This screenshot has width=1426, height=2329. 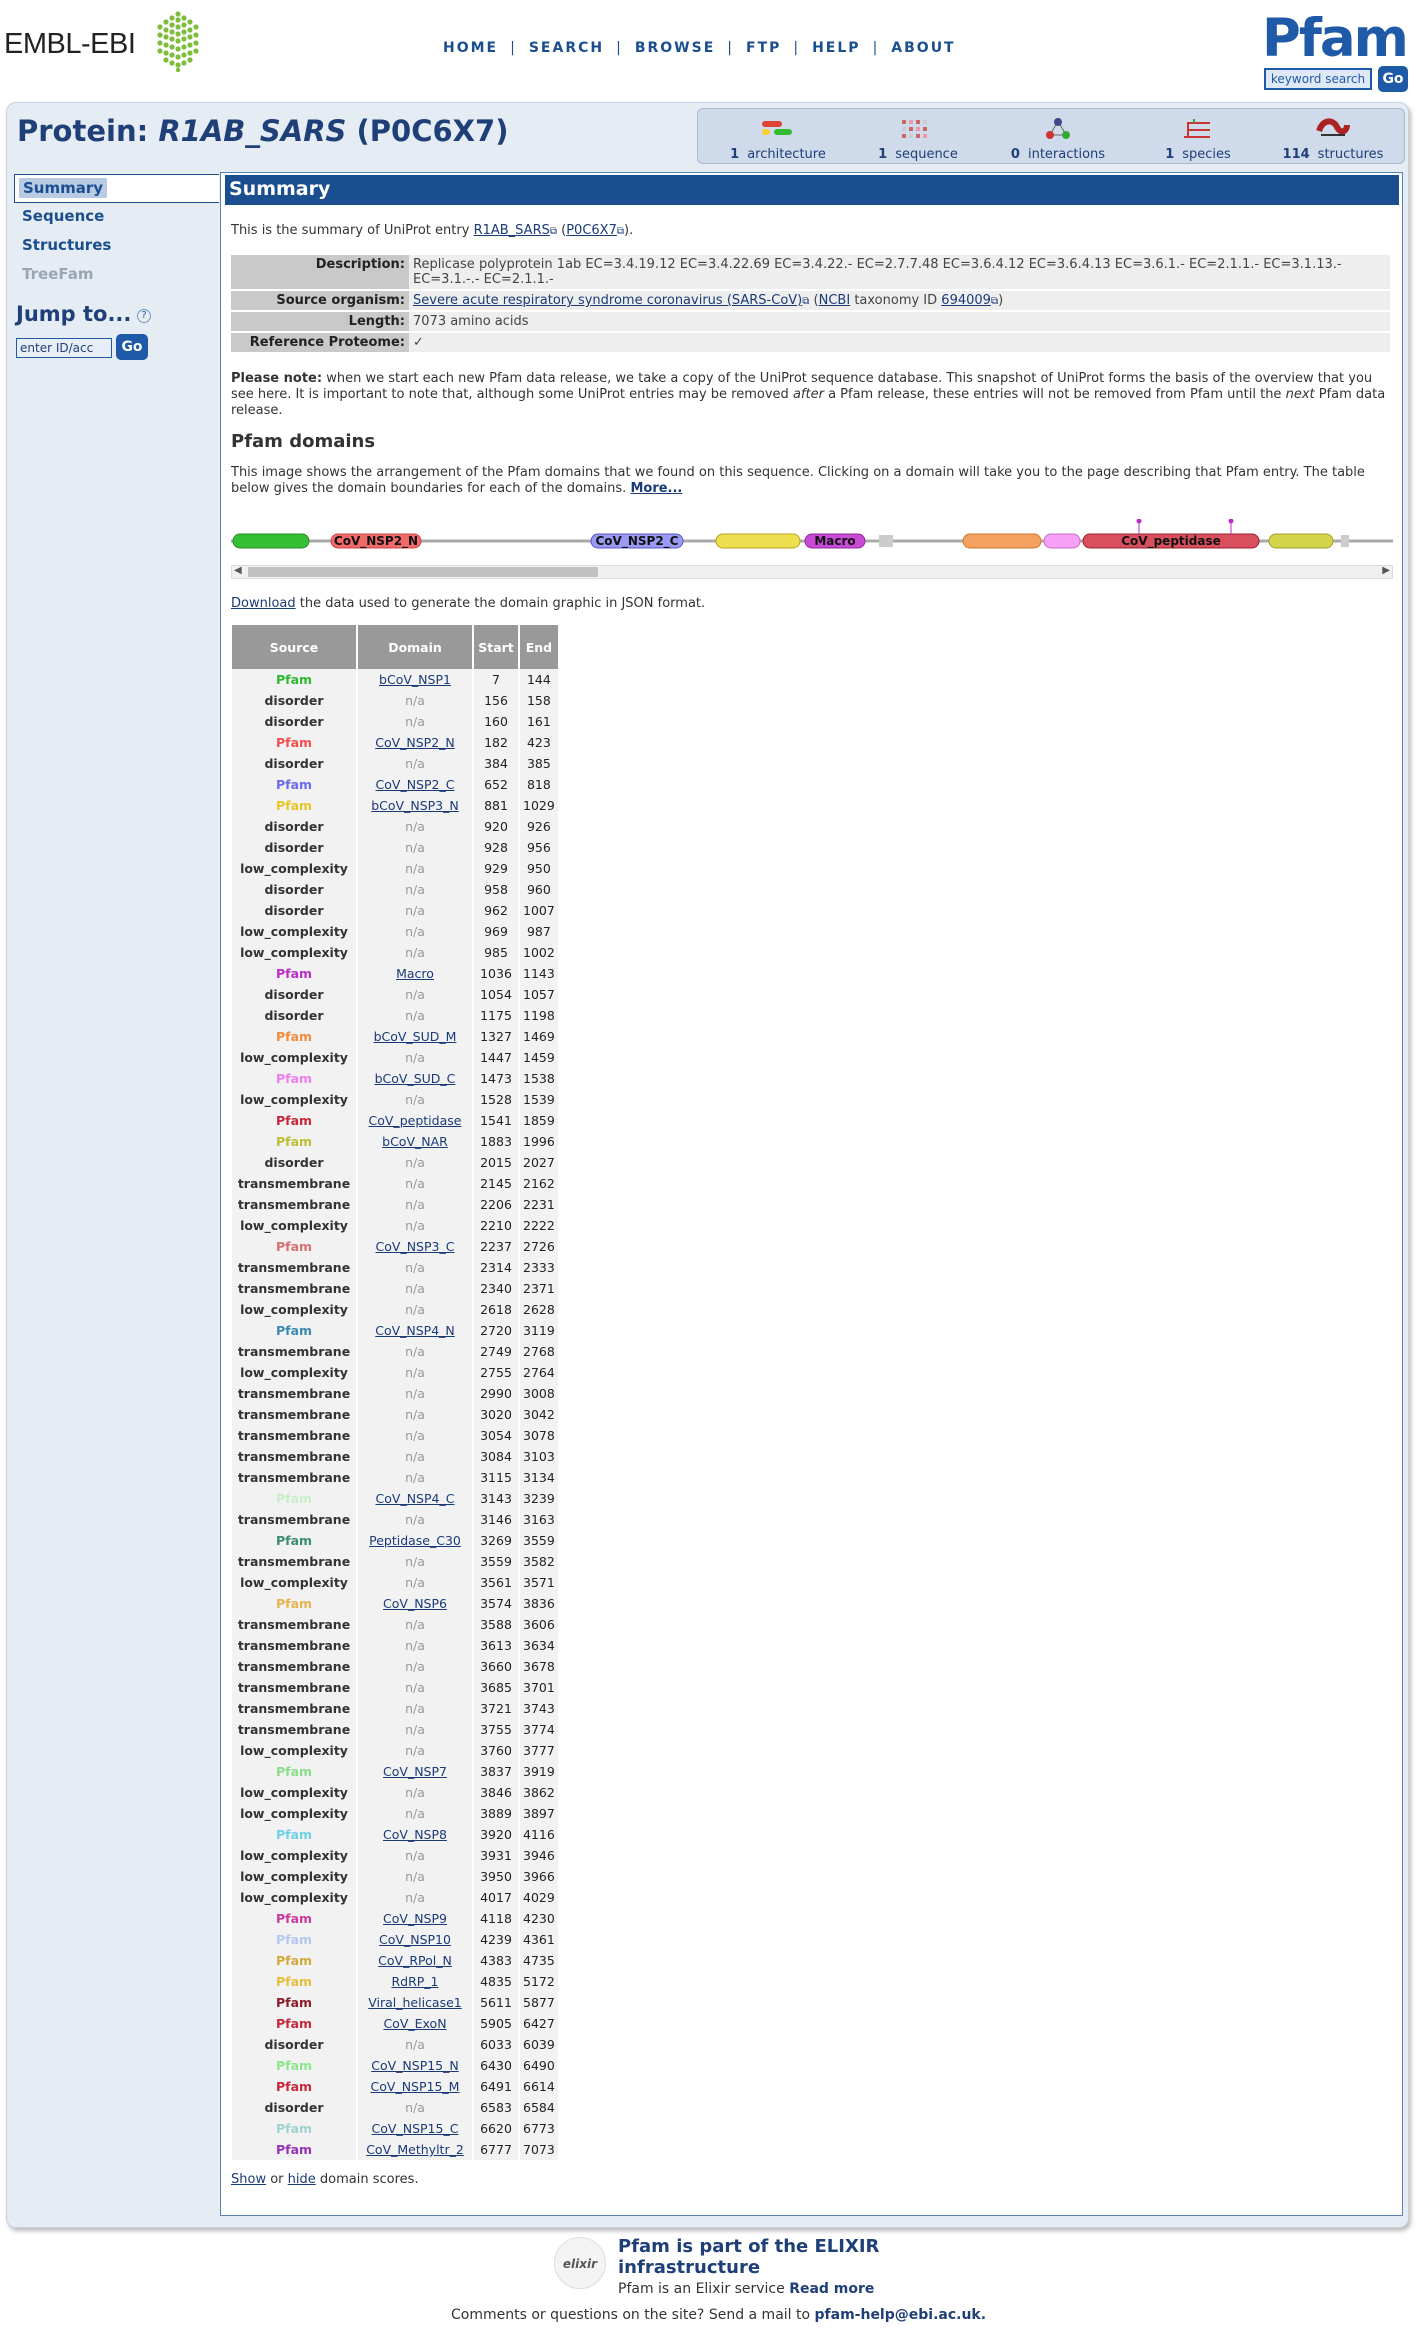 What do you see at coordinates (178, 41) in the screenshot?
I see `ebi-logo-icon` at bounding box center [178, 41].